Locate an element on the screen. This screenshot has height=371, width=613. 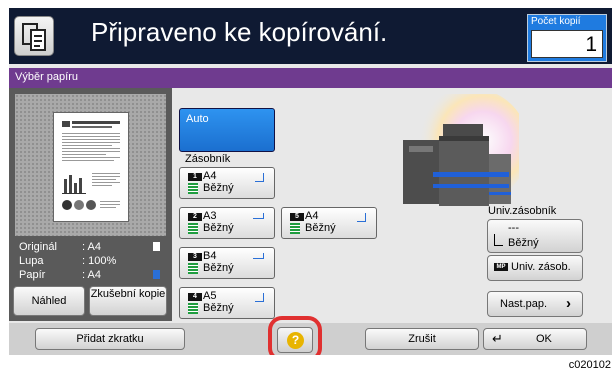
paper-type-icon is located at coordinates (498, 240).